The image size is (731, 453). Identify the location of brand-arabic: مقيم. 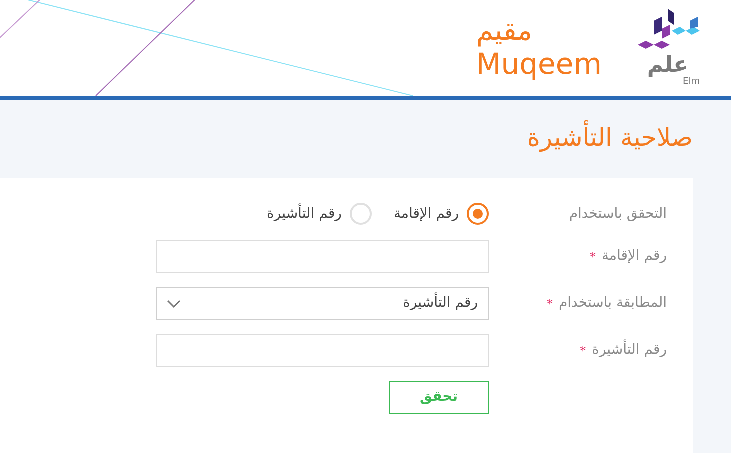
(504, 31).